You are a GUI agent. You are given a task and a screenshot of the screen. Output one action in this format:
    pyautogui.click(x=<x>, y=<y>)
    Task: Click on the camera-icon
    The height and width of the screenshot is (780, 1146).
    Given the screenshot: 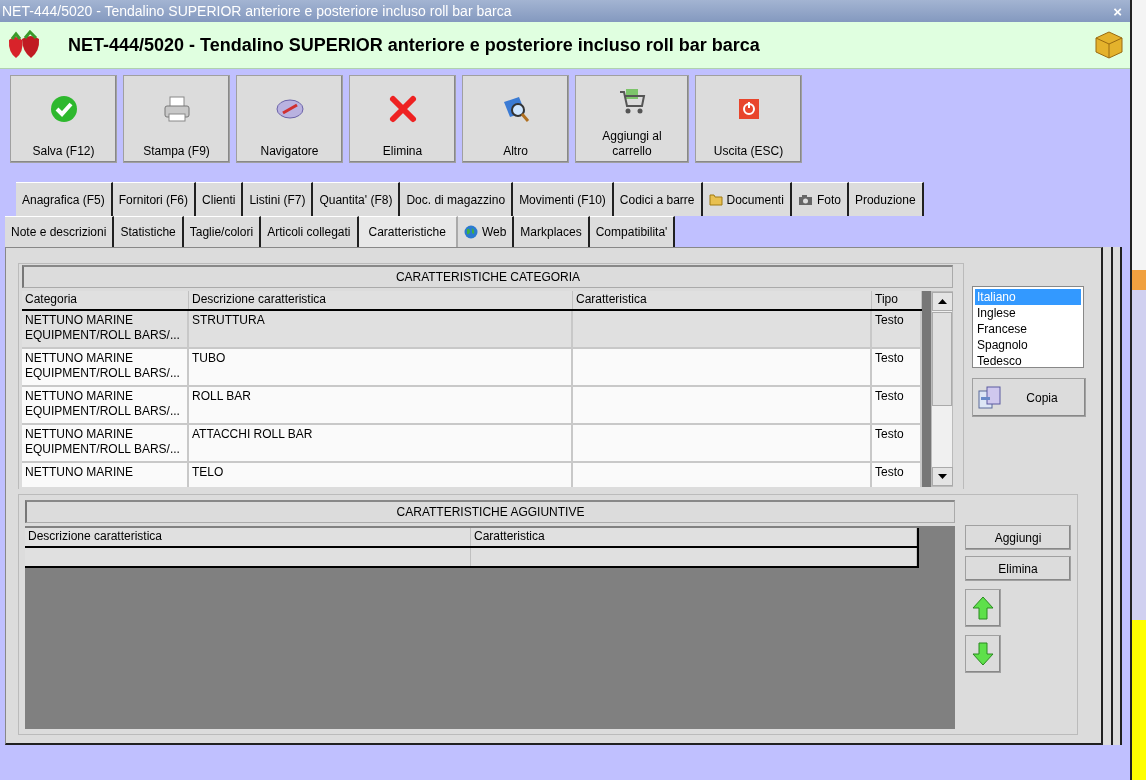 What is the action you would take?
    pyautogui.click(x=805, y=199)
    